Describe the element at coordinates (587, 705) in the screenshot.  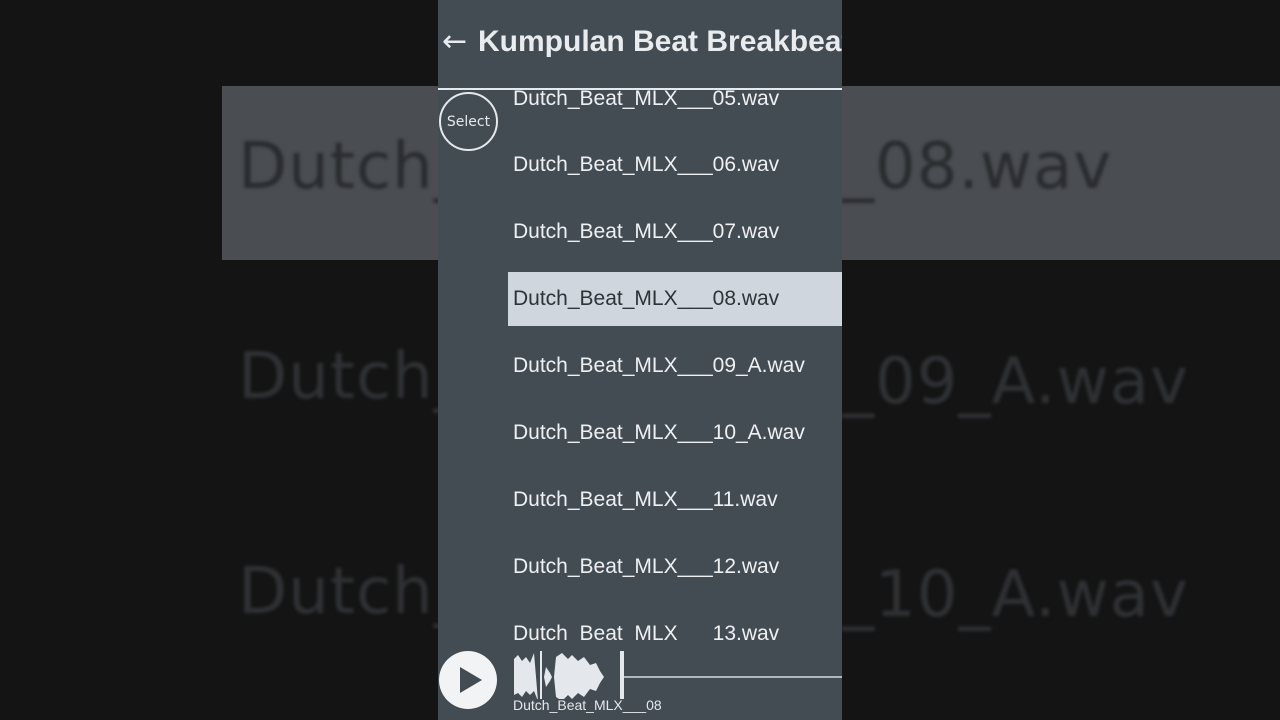
I see `now-playing-track: Dutch_Beat_MLX___08` at that location.